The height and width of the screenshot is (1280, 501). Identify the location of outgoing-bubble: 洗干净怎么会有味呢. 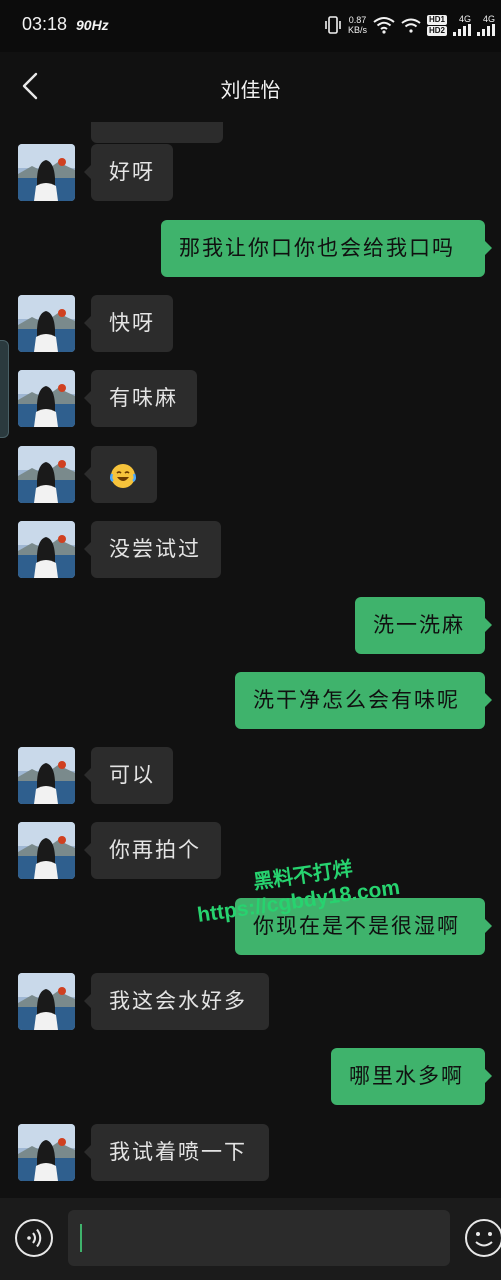
(363, 700).